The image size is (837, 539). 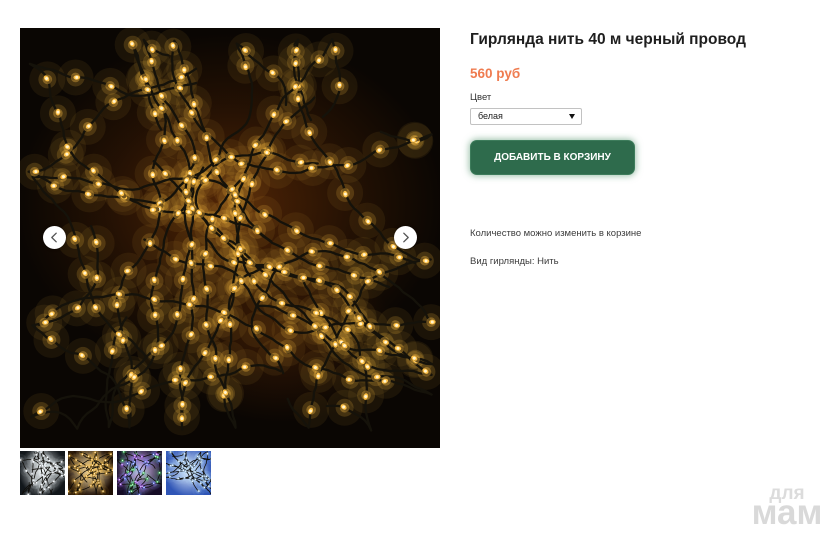 I want to click on watermark-logo-line2: мам, so click(x=787, y=512).